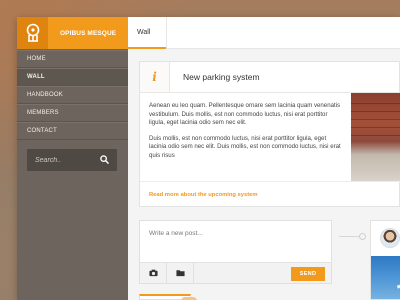  What do you see at coordinates (72, 131) in the screenshot?
I see `nav-item-contact: CONTACT` at bounding box center [72, 131].